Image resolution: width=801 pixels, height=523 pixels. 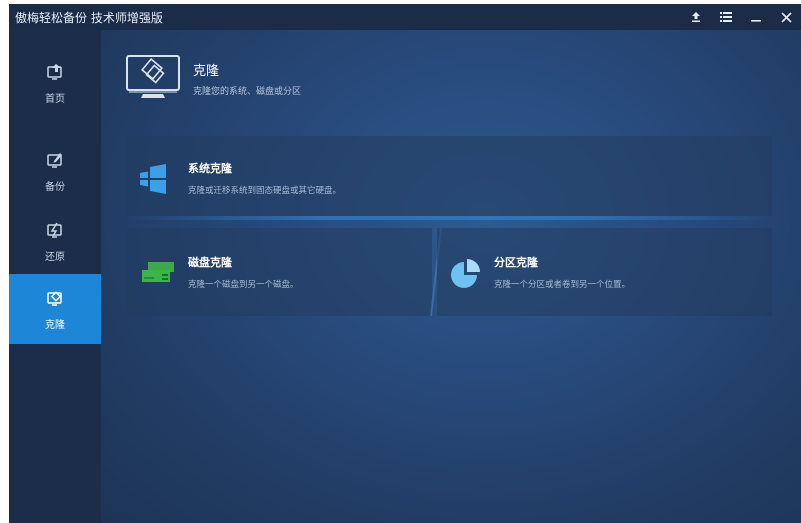 What do you see at coordinates (465, 273) in the screenshot?
I see `partition-icon` at bounding box center [465, 273].